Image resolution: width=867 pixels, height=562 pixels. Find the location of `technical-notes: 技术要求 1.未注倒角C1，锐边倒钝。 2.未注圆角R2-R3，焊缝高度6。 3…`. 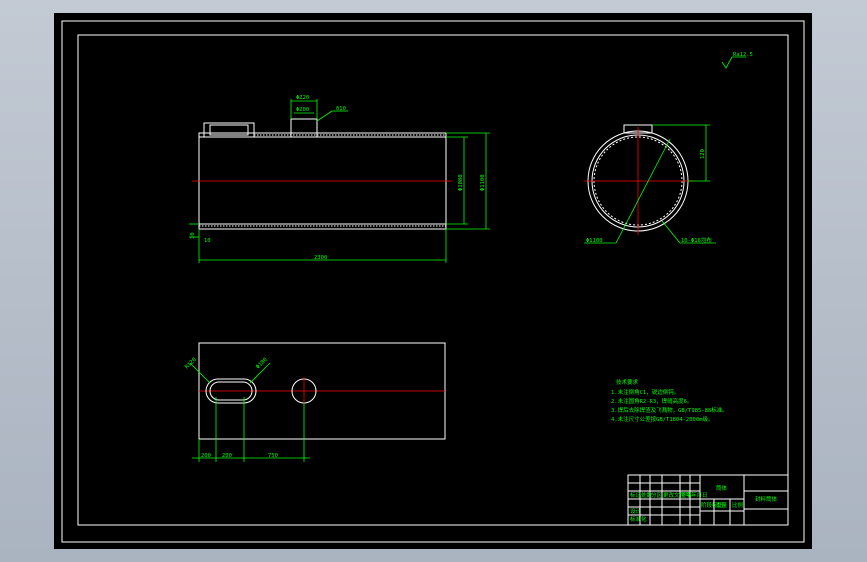

technical-notes: 技术要求 1.未注倒角C1，锐边倒钝。 2.未注圆角R2-R3，焊缝高度6。 3… is located at coordinates (669, 400).